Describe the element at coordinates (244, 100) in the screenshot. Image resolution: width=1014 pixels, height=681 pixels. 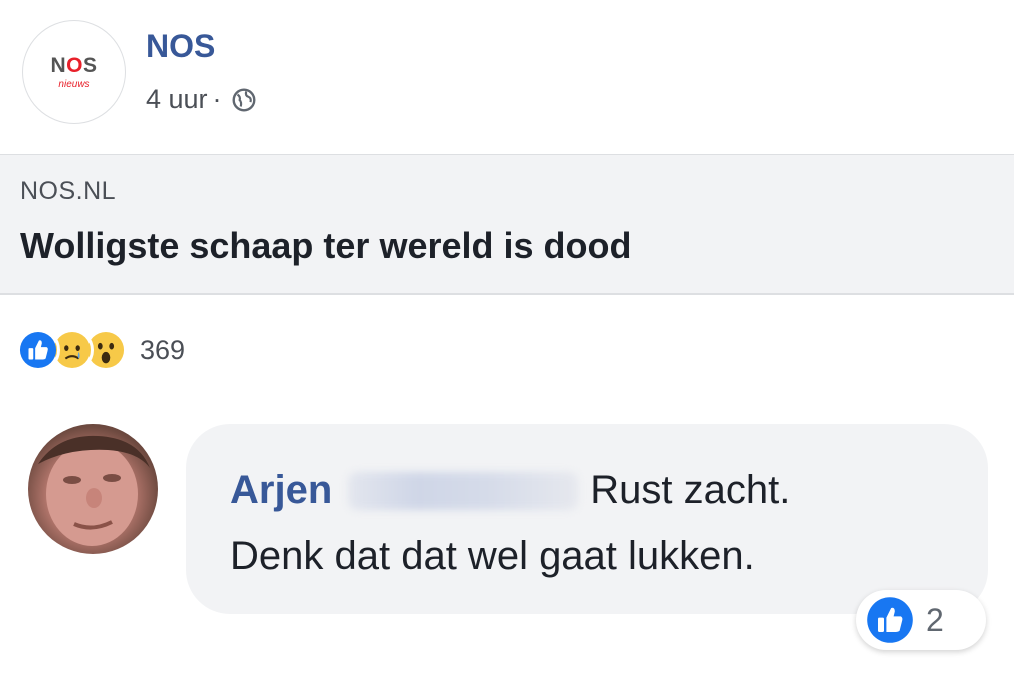
I see `globe-icon` at that location.